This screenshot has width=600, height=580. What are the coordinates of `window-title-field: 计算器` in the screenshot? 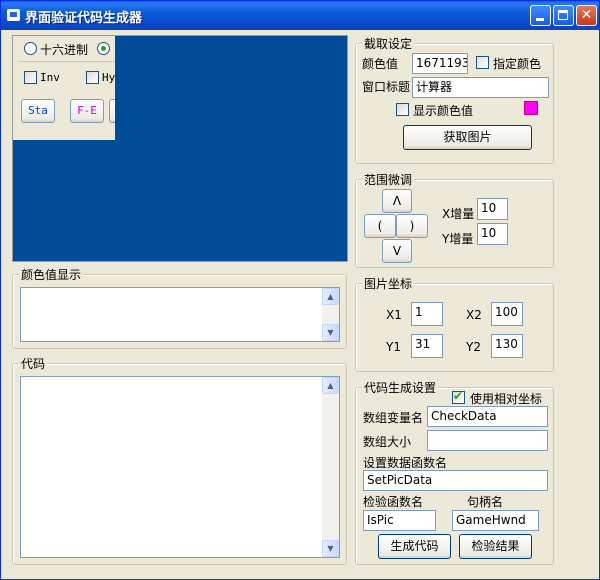 It's located at (480, 87).